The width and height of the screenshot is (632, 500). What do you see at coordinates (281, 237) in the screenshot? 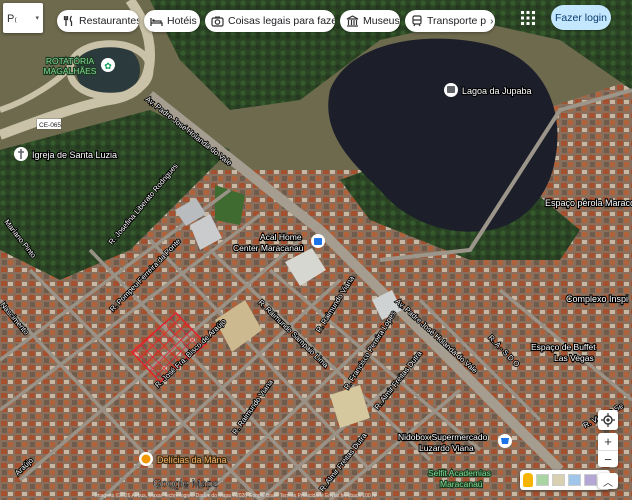
I see `acal-label-1: Acal Home` at bounding box center [281, 237].